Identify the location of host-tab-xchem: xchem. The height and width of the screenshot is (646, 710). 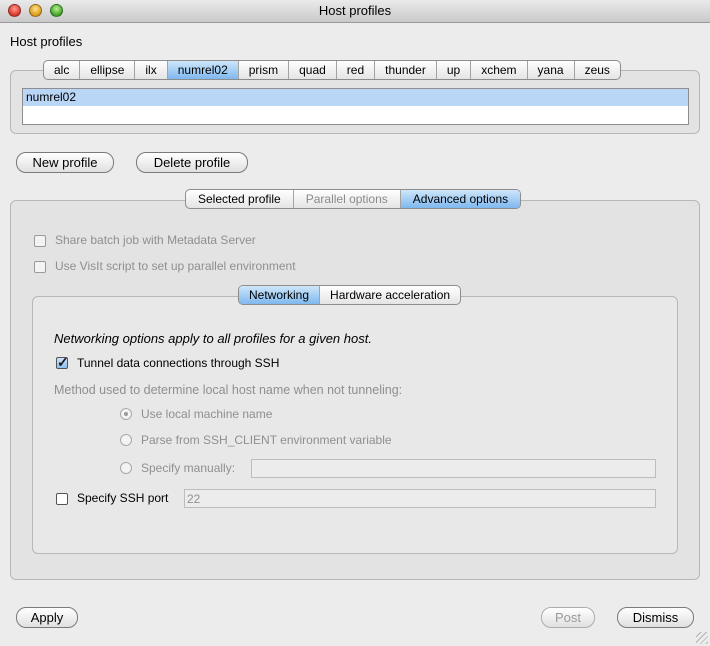
(499, 70).